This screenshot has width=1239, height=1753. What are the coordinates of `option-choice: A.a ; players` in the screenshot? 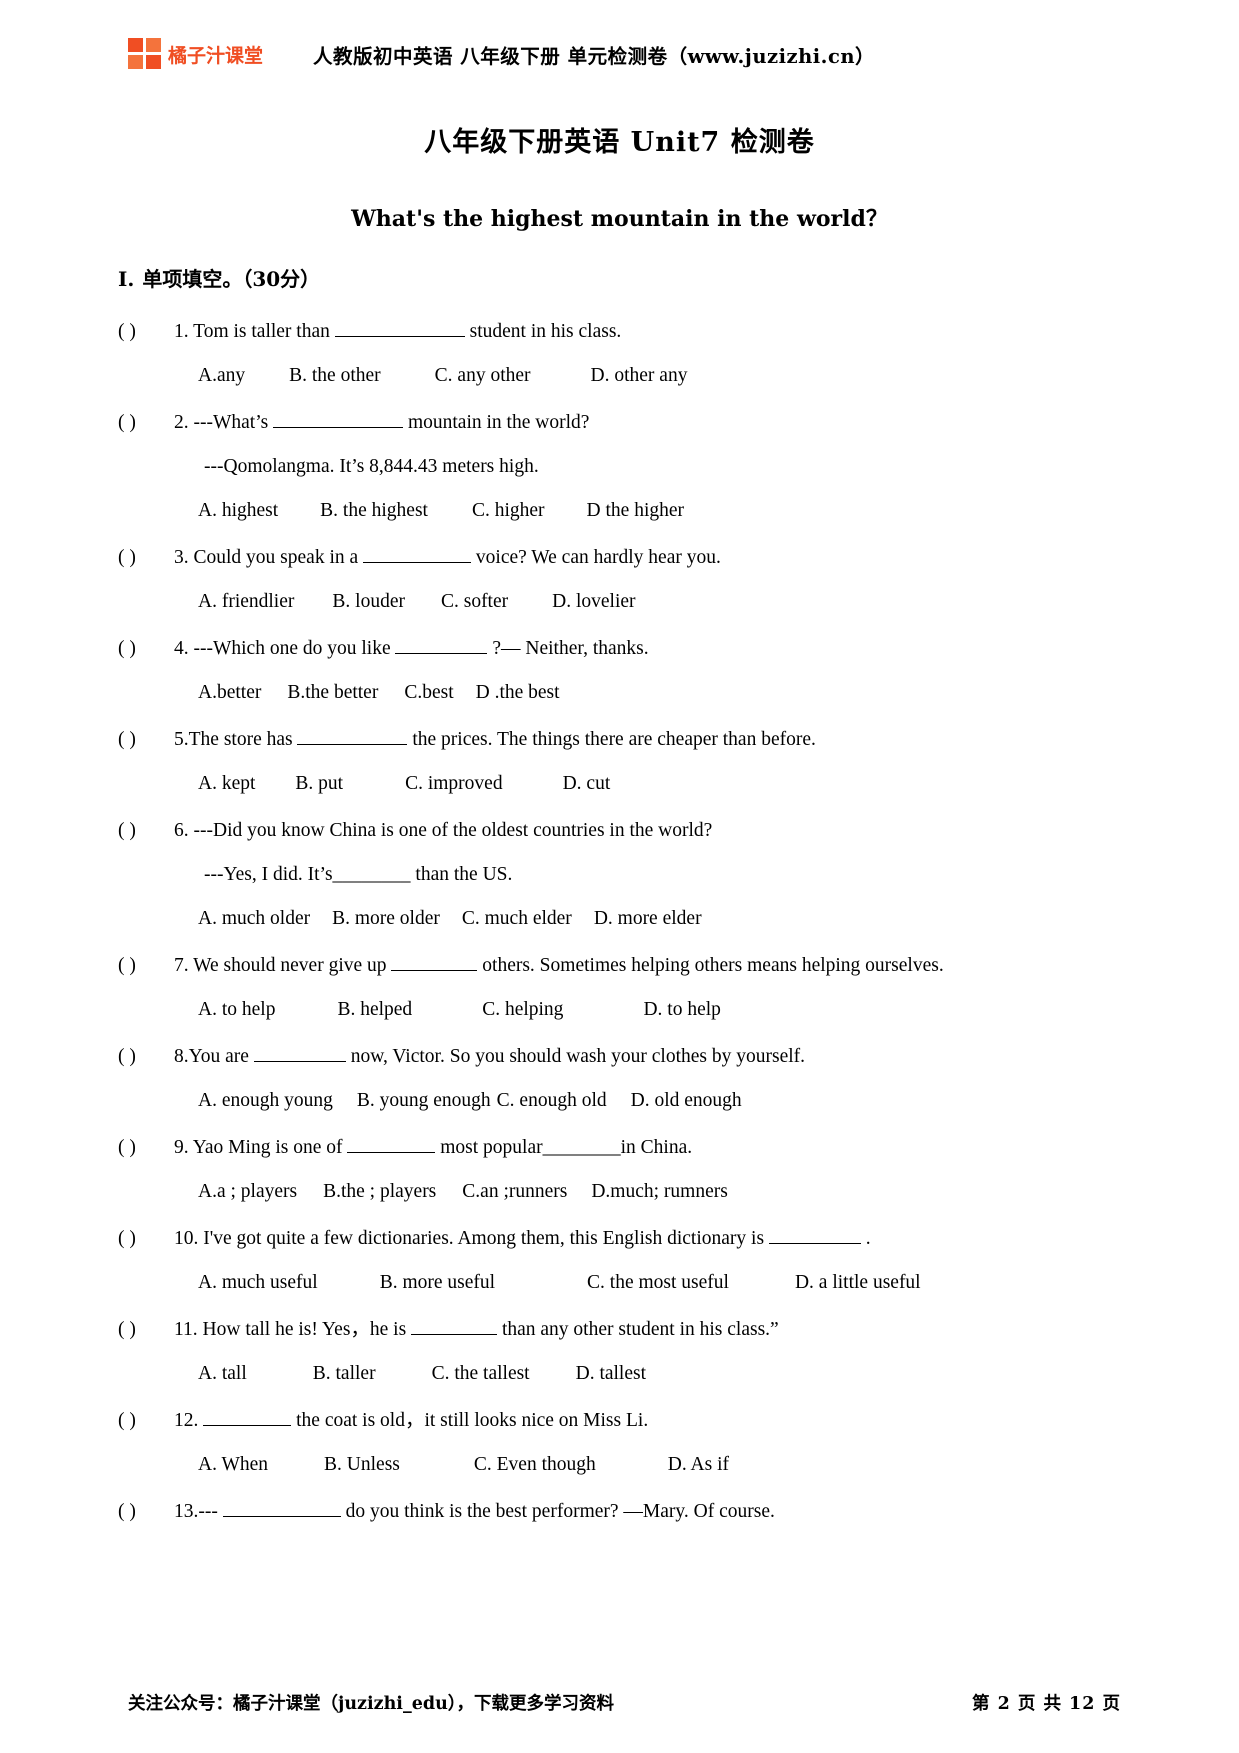 It's located at (247, 1192).